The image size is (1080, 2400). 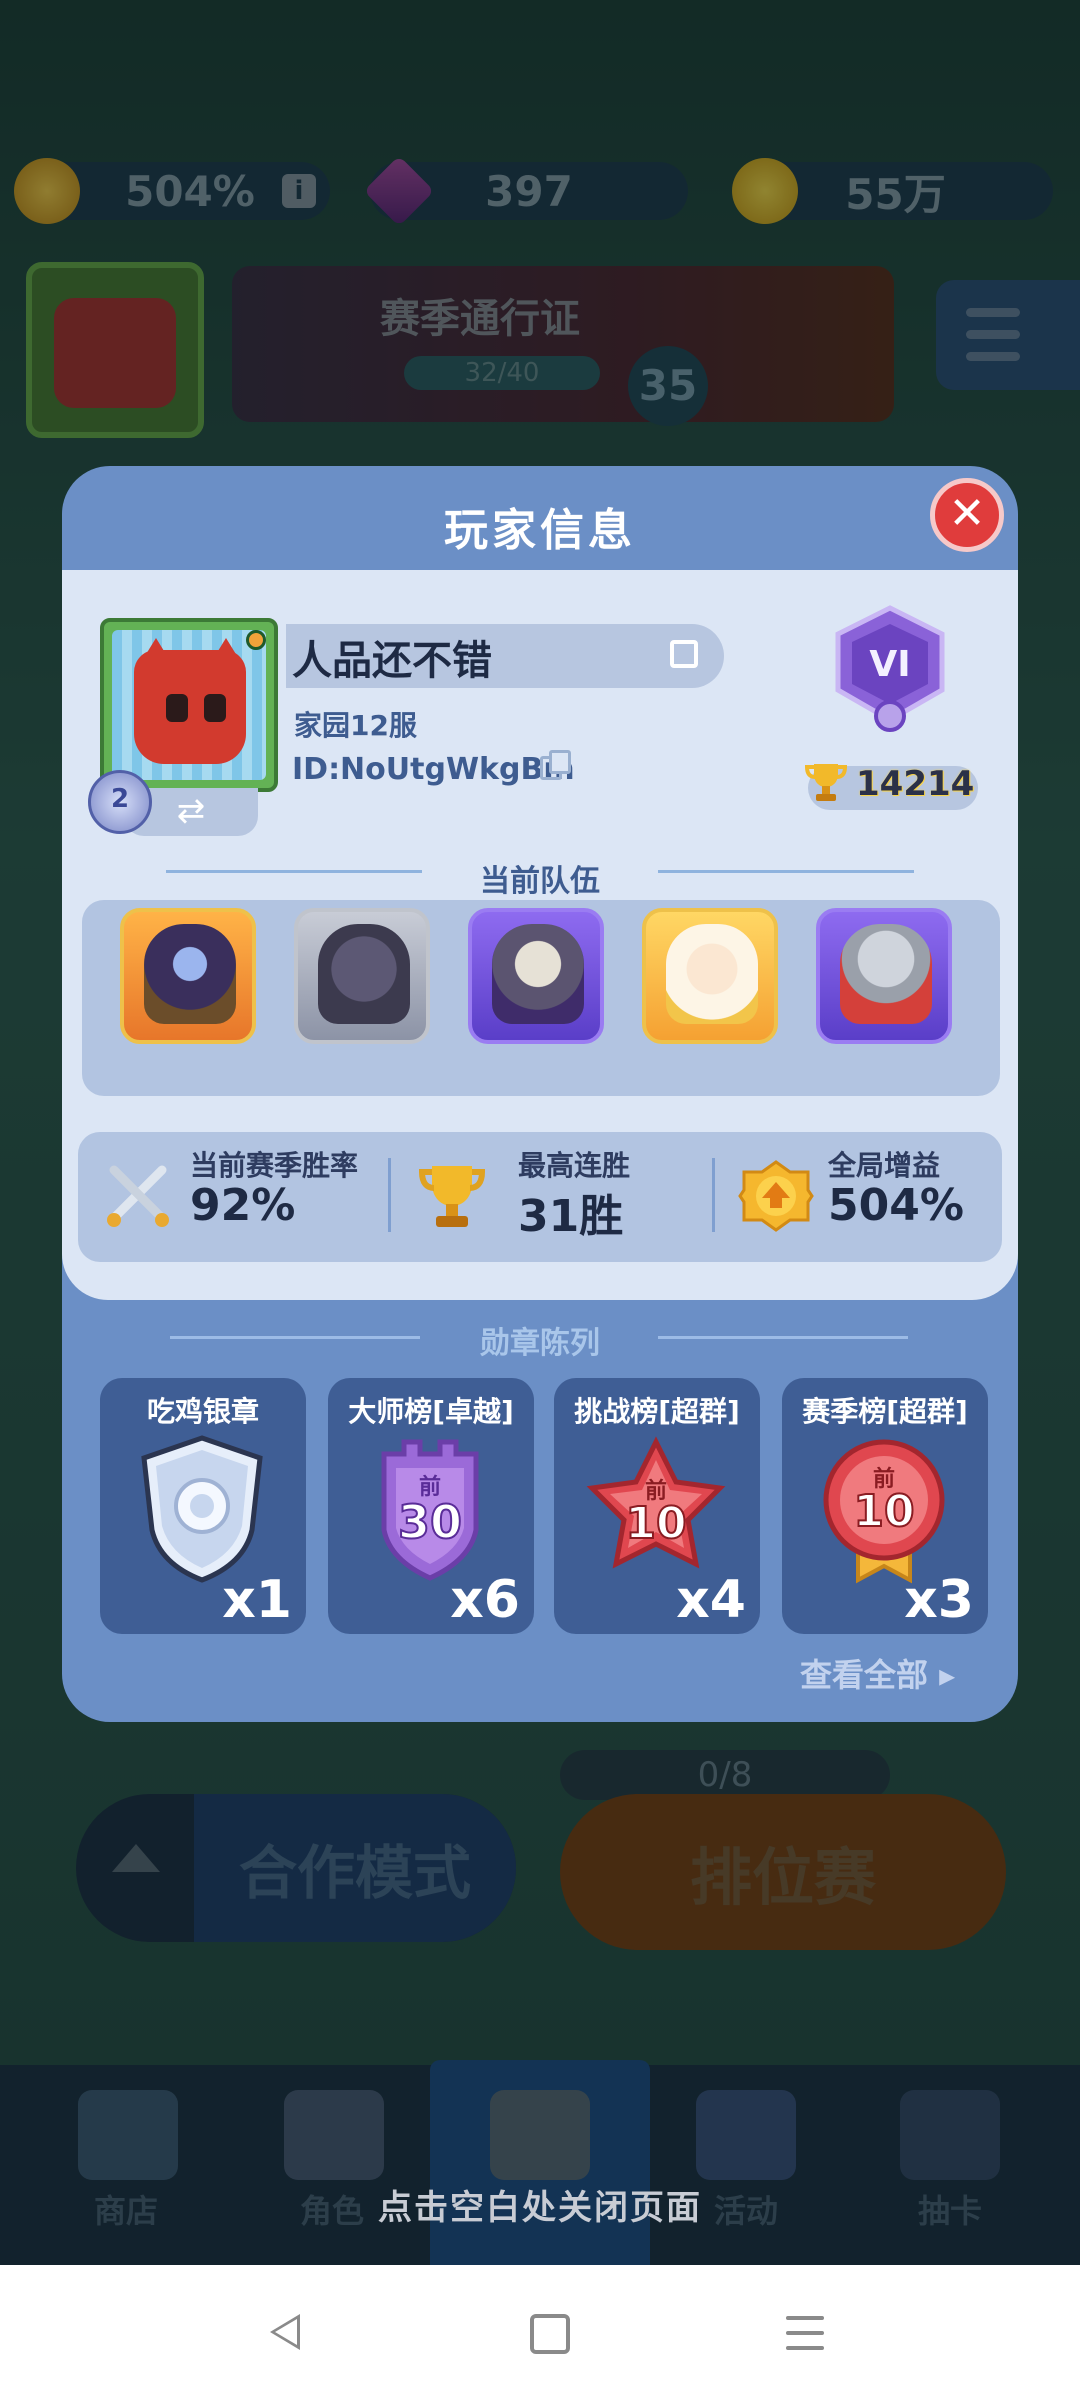 What do you see at coordinates (540, 2204) in the screenshot?
I see `close-hint: 点击空白处关闭页面` at bounding box center [540, 2204].